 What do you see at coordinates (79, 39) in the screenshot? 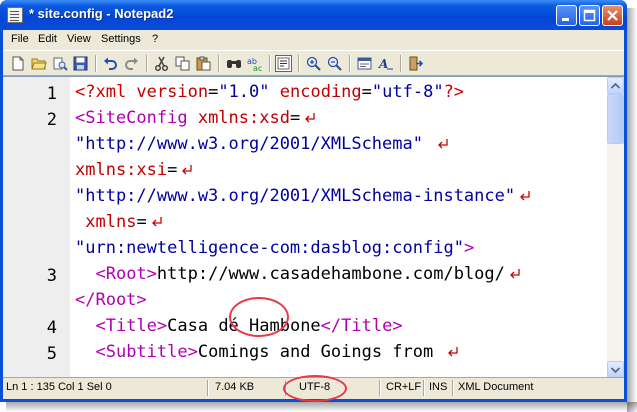
I see `menu-view: View` at bounding box center [79, 39].